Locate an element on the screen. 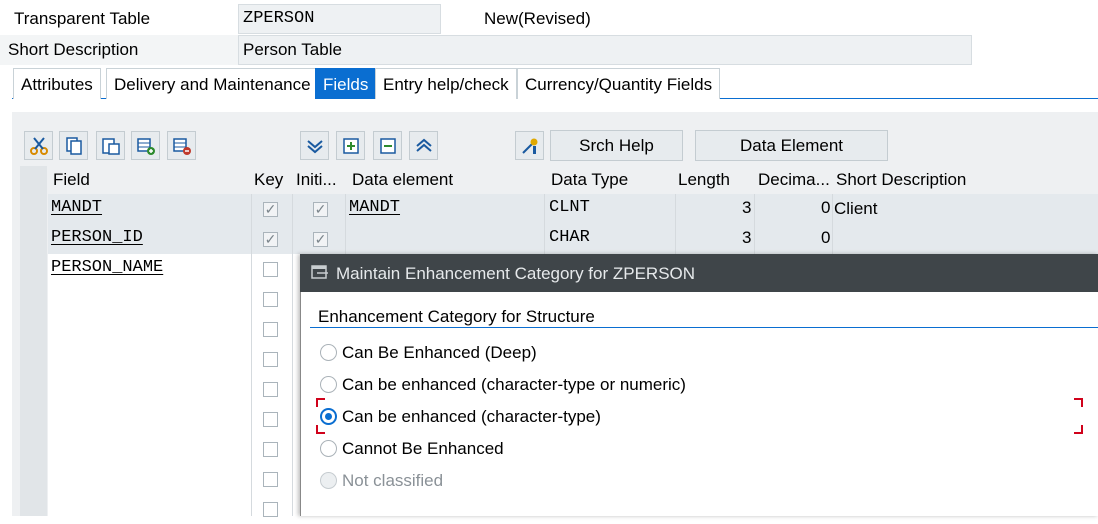  option-label: Not classified is located at coordinates (393, 480).